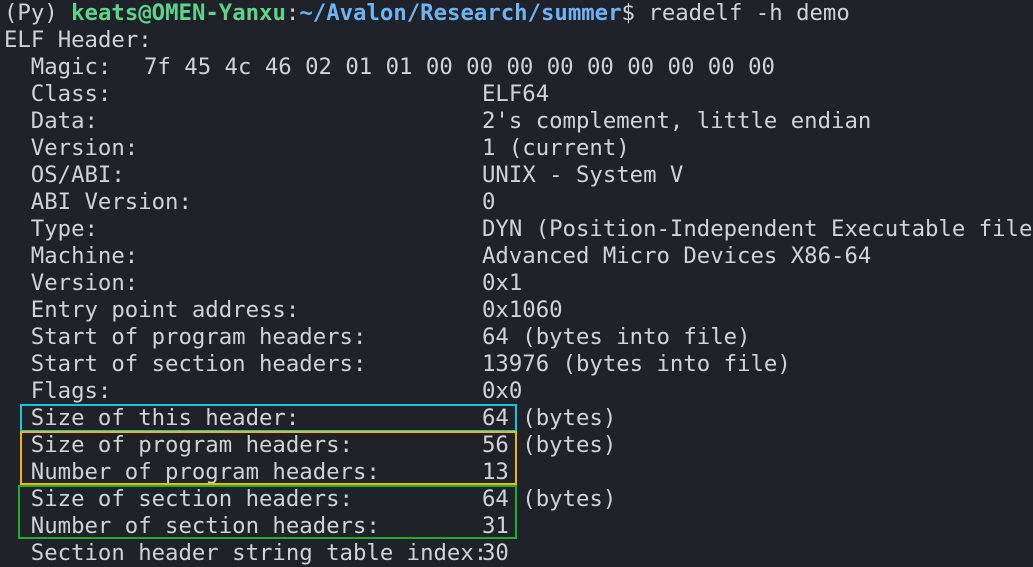 The height and width of the screenshot is (567, 1033). What do you see at coordinates (77, 175) in the screenshot?
I see `field-label: OS/ABI:` at bounding box center [77, 175].